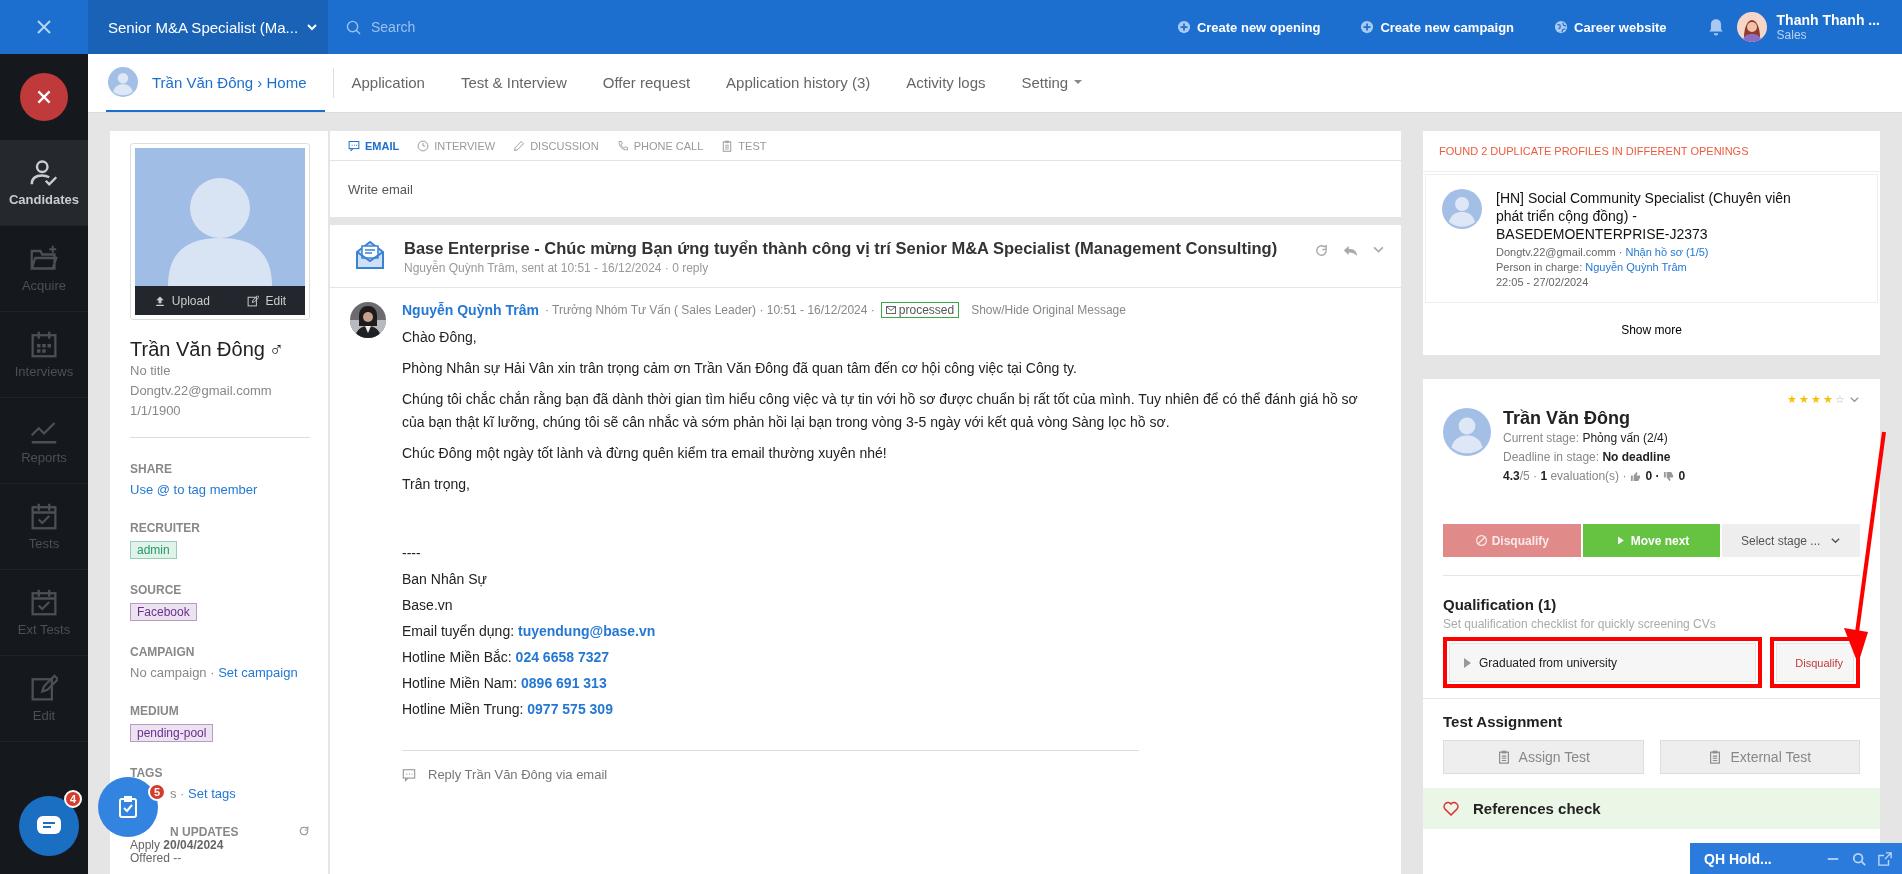 This screenshot has height=874, width=1902. Describe the element at coordinates (177, 845) in the screenshot. I see `update-line: Apply 20/04/2024` at that location.